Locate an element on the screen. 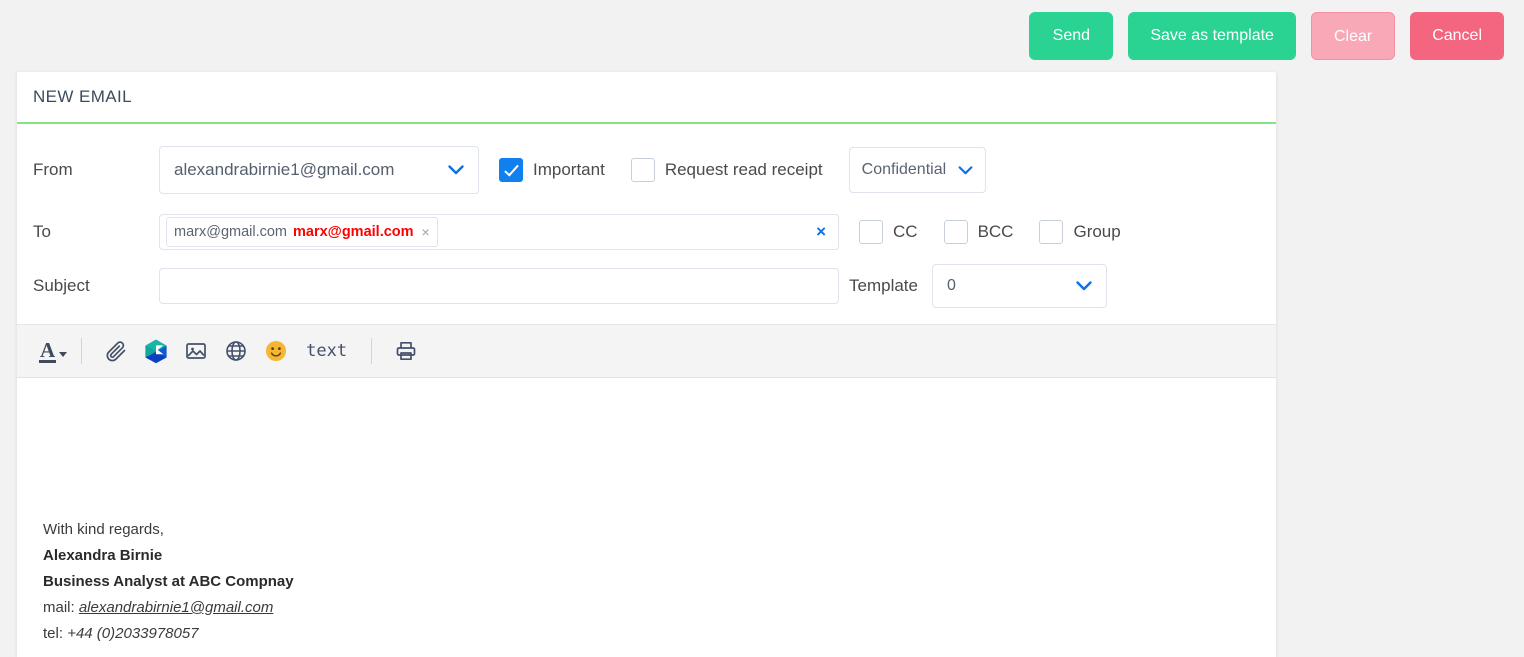 Image resolution: width=1524 pixels, height=657 pixels. clear-button: Clear is located at coordinates (1353, 36).